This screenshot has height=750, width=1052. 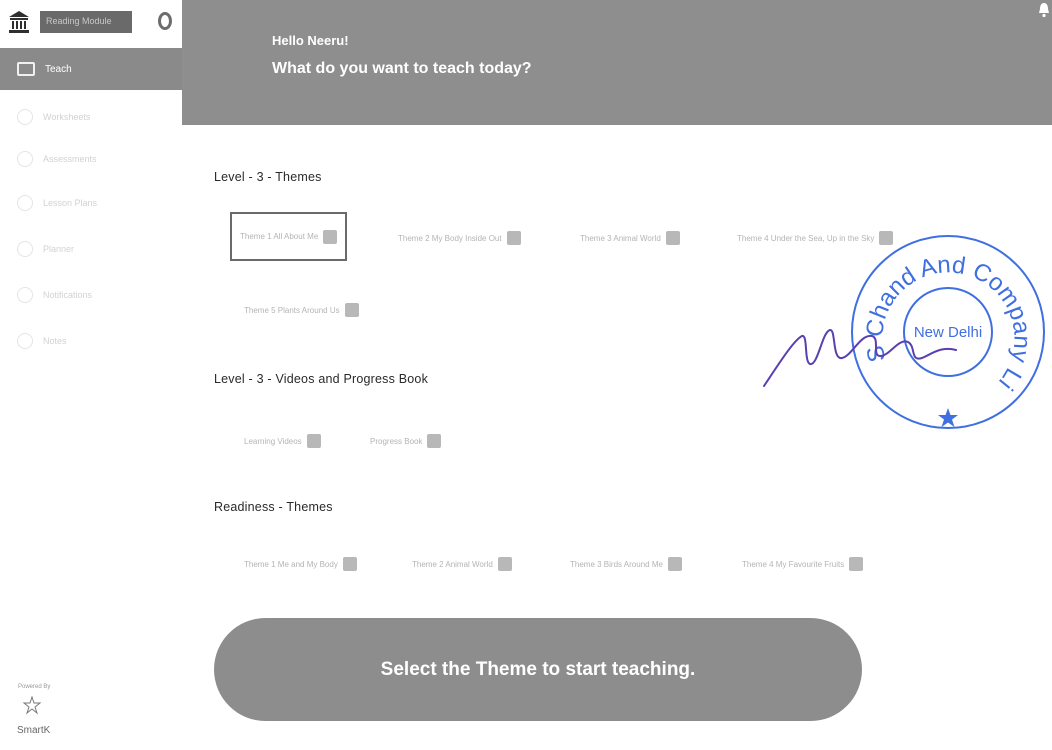 I want to click on notes-icon, so click(x=25, y=341).